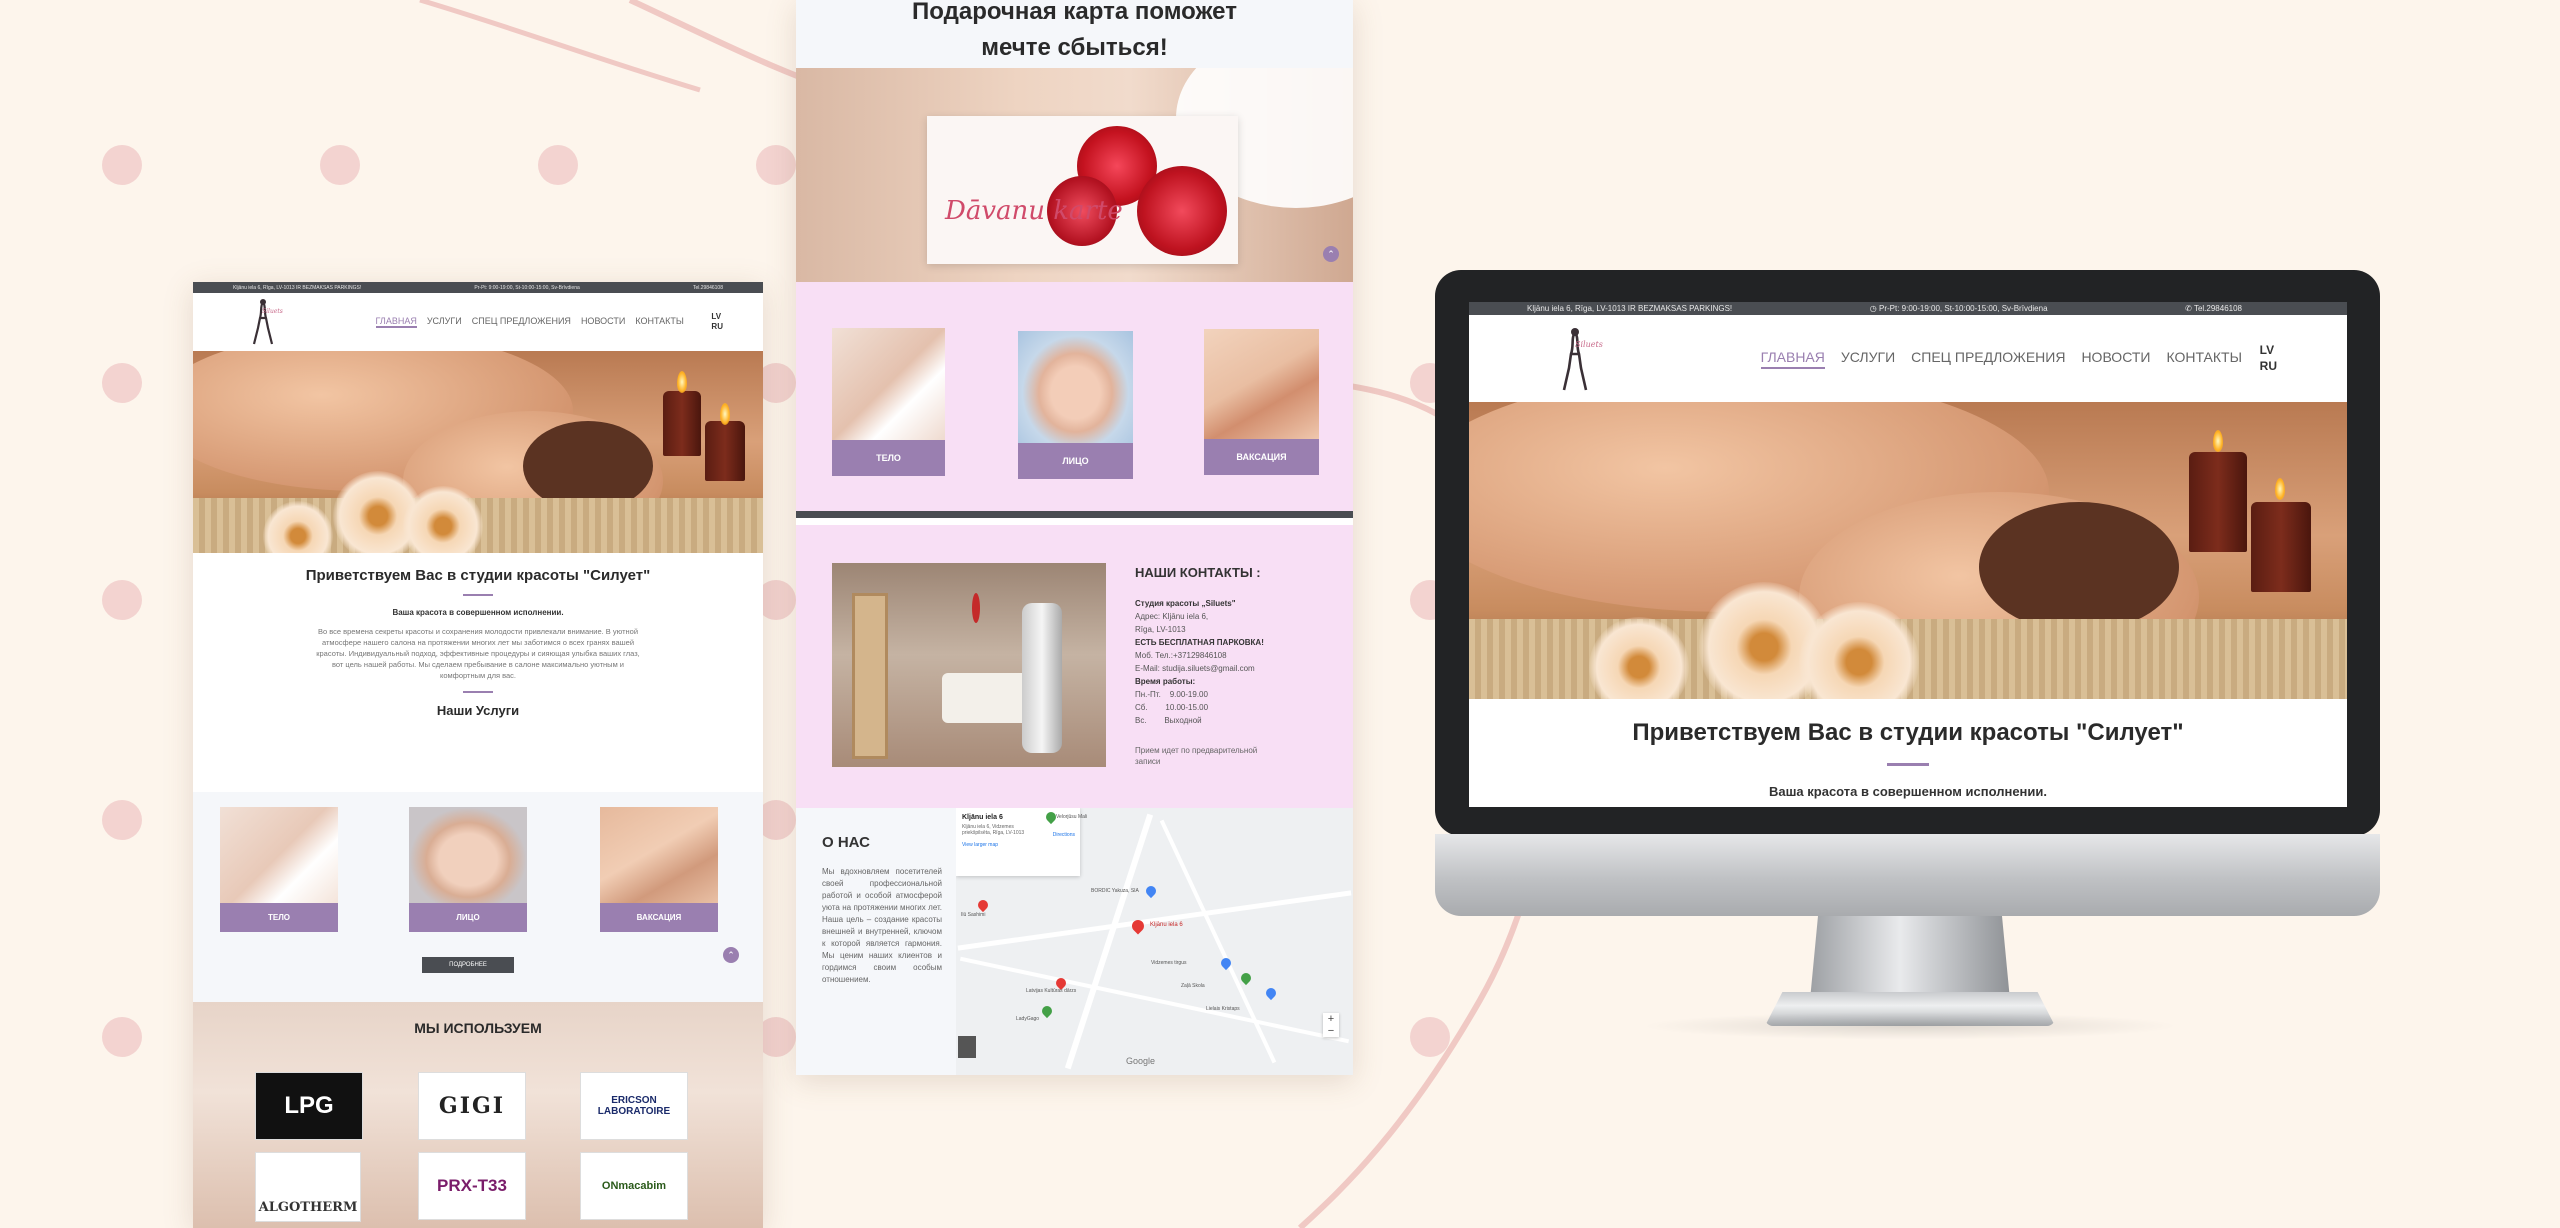  What do you see at coordinates (1082, 190) in the screenshot?
I see `gift-card: Dāvanu karte` at bounding box center [1082, 190].